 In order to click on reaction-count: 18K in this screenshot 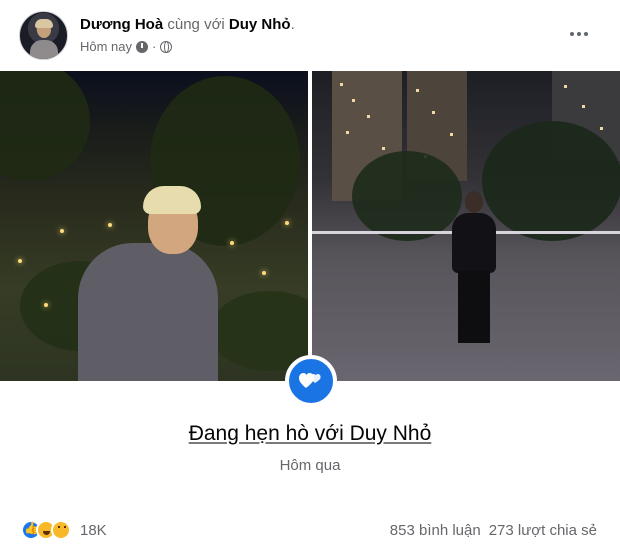, I will do `click(93, 530)`.